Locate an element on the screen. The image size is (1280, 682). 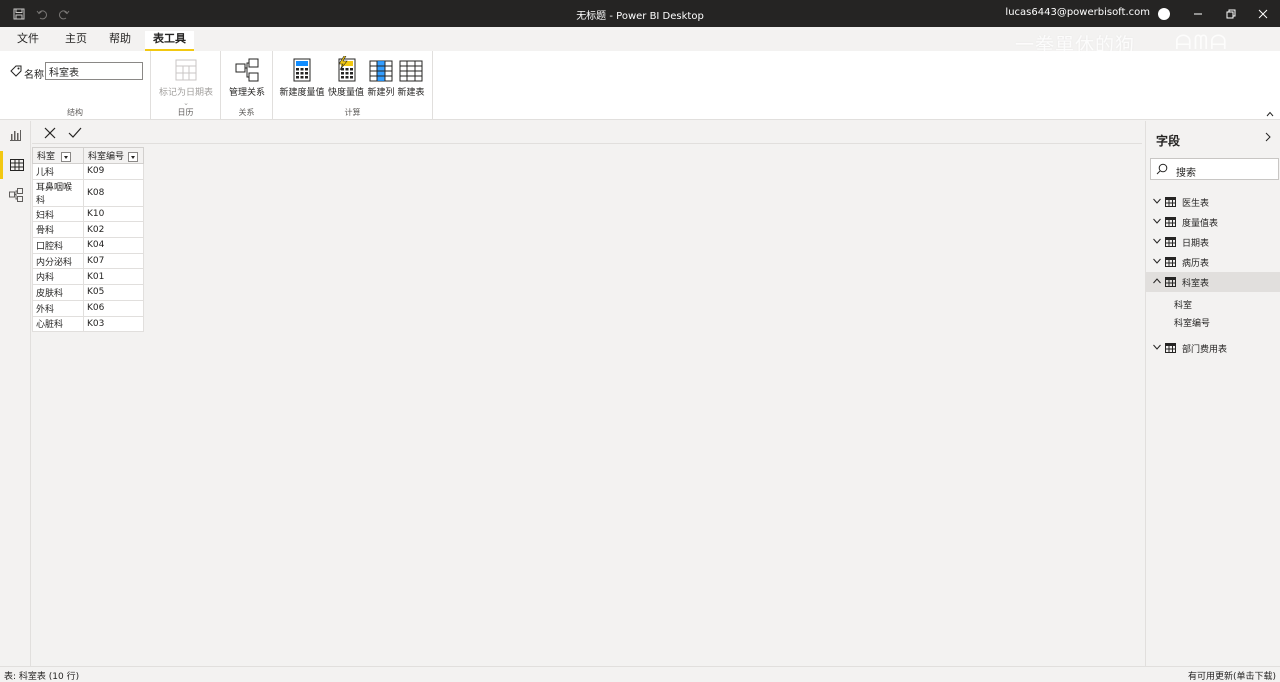
table-row: 儿科 K09 is located at coordinates (88, 171).